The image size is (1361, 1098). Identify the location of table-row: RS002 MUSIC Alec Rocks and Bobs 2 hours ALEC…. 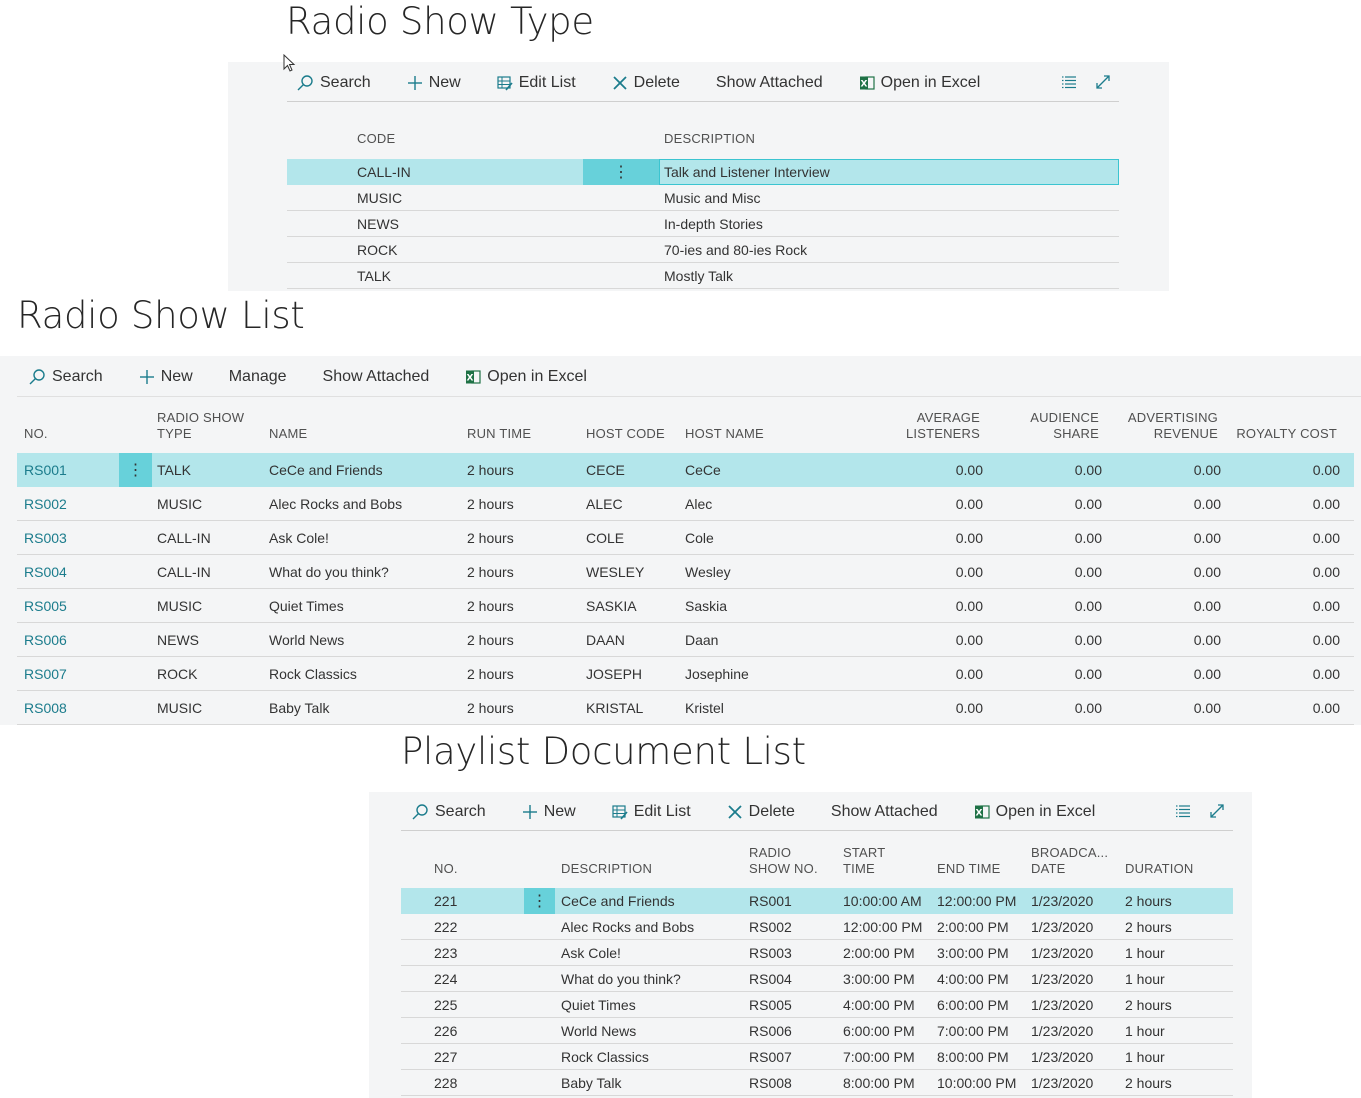
(685, 504).